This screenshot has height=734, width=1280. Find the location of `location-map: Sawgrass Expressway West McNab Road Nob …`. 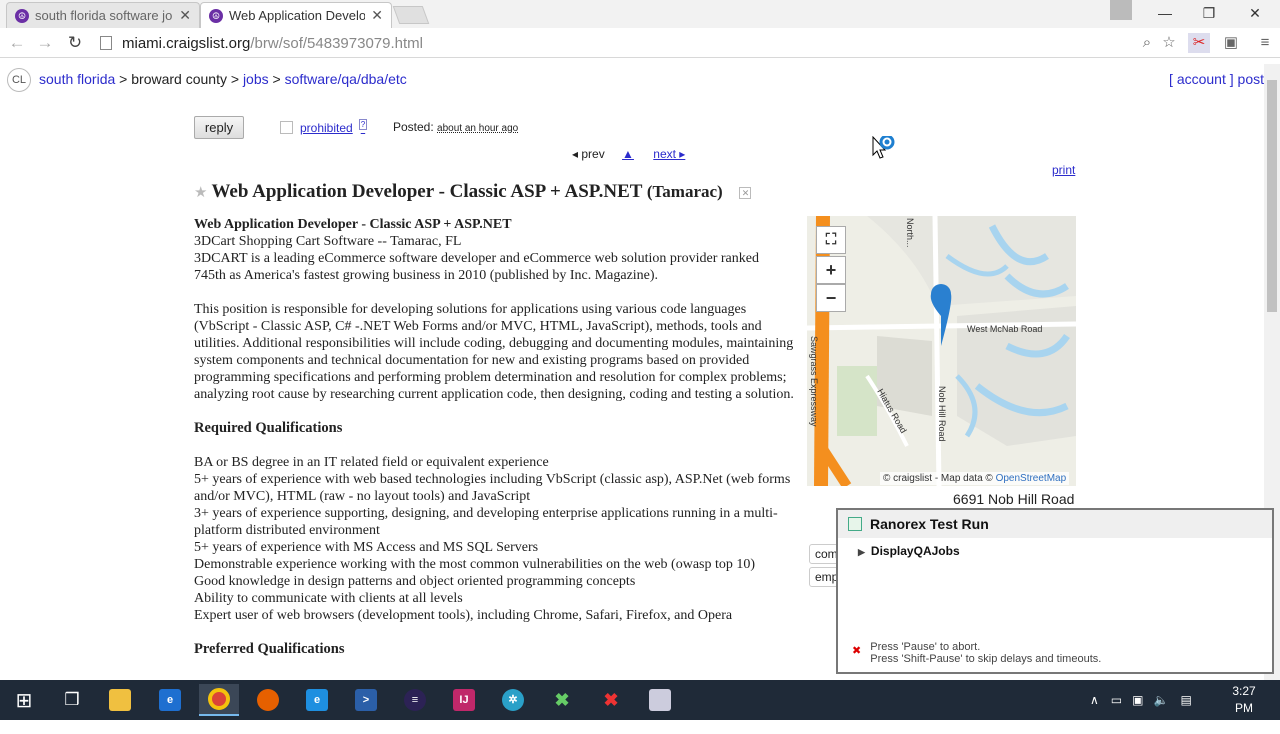

location-map: Sawgrass Expressway West McNab Road Nob … is located at coordinates (941, 351).